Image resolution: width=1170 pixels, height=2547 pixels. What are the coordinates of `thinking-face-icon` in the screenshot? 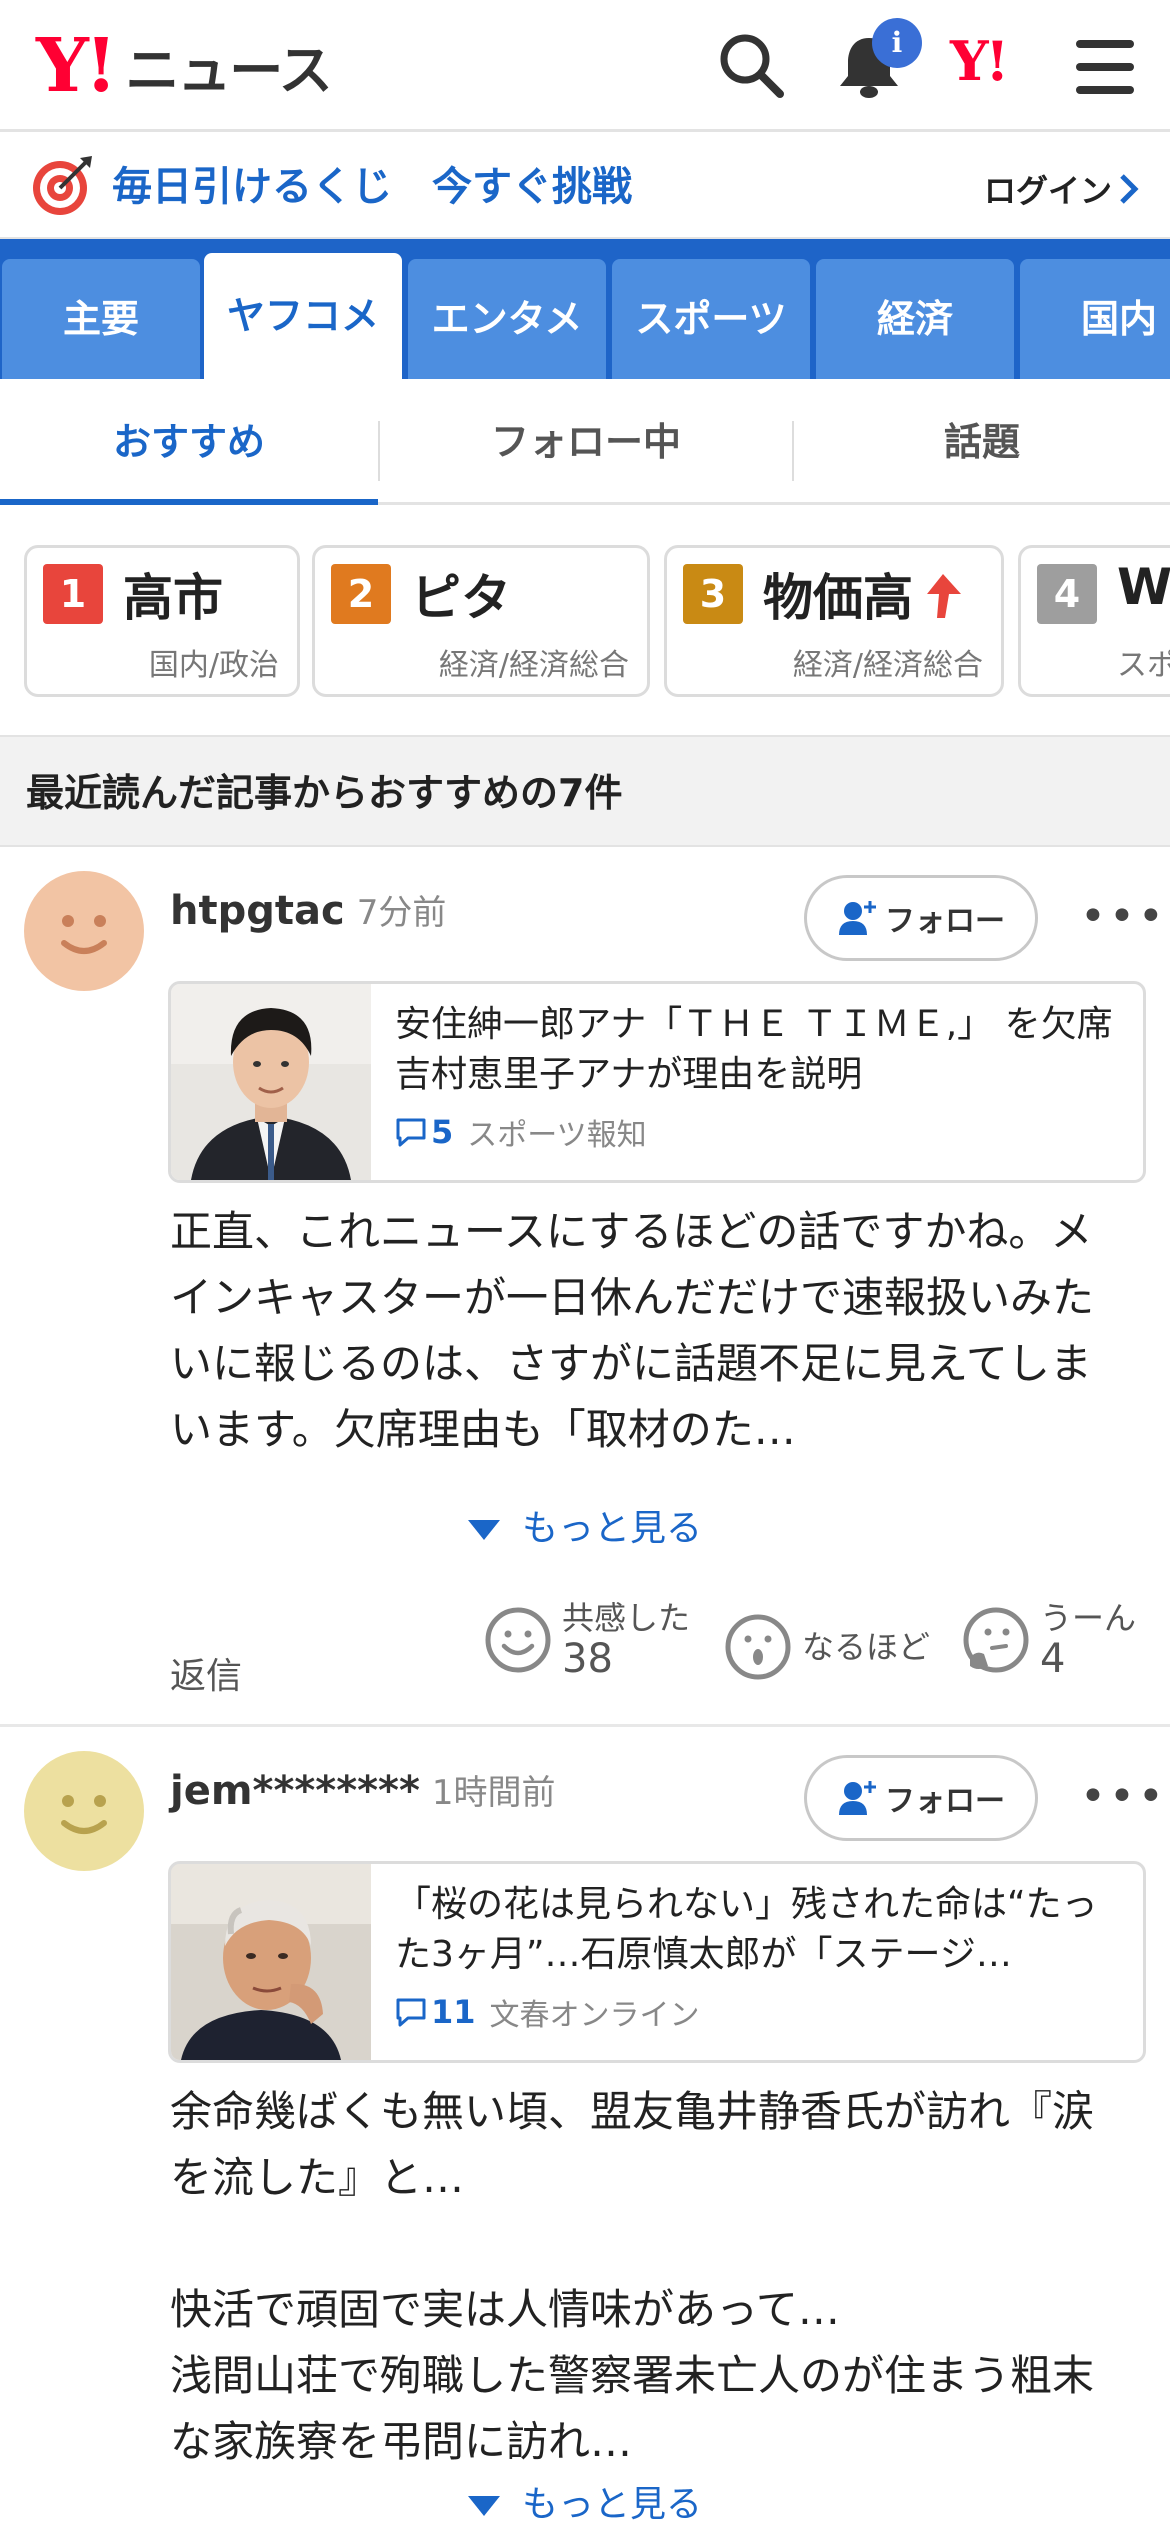 It's located at (996, 1640).